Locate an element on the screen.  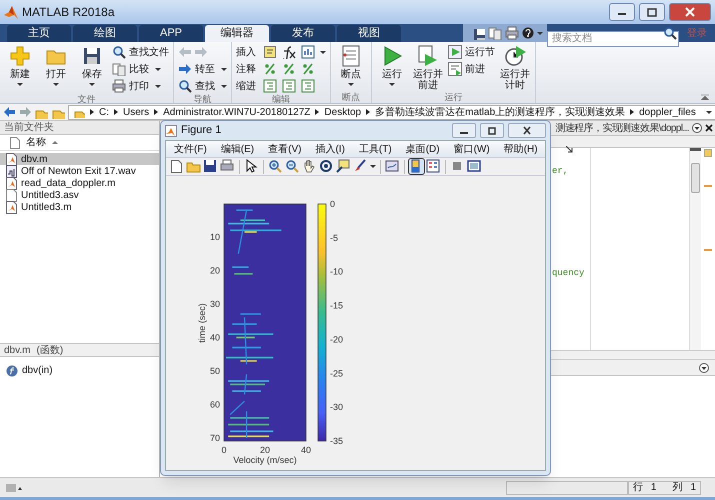
path-segment: Desktop is located at coordinates (343, 112).